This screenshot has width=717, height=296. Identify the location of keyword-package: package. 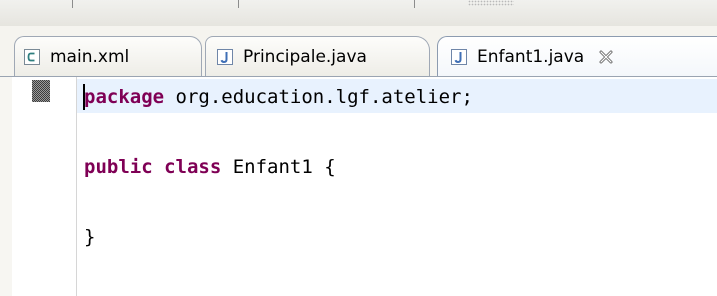
(124, 97).